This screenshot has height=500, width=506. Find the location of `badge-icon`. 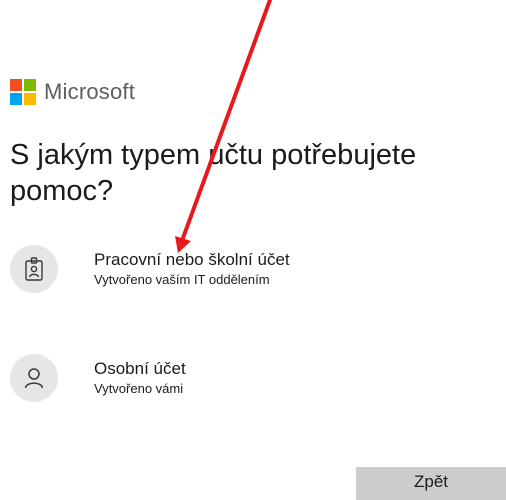

badge-icon is located at coordinates (34, 269).